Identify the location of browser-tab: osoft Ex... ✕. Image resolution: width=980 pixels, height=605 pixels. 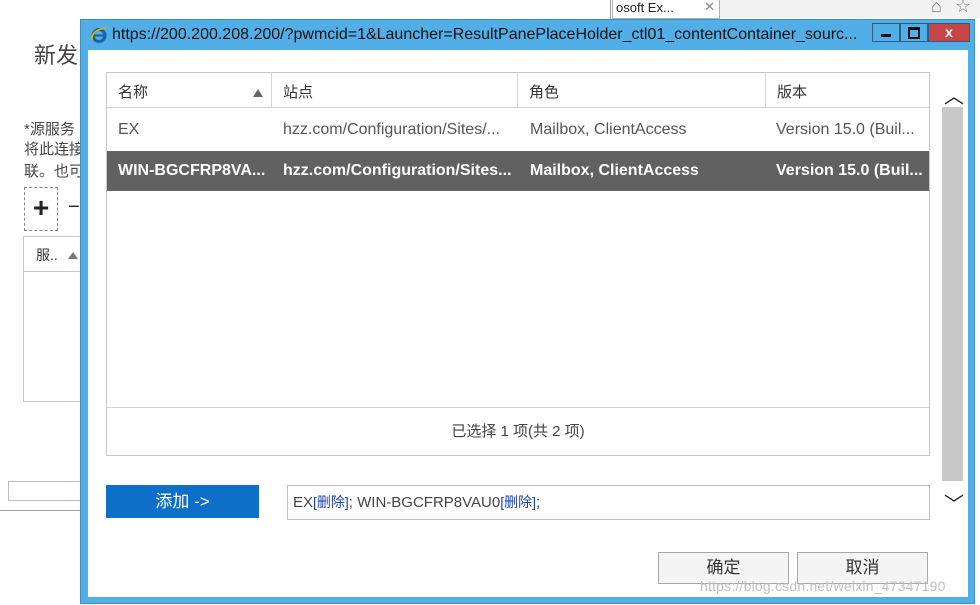
(666, 9).